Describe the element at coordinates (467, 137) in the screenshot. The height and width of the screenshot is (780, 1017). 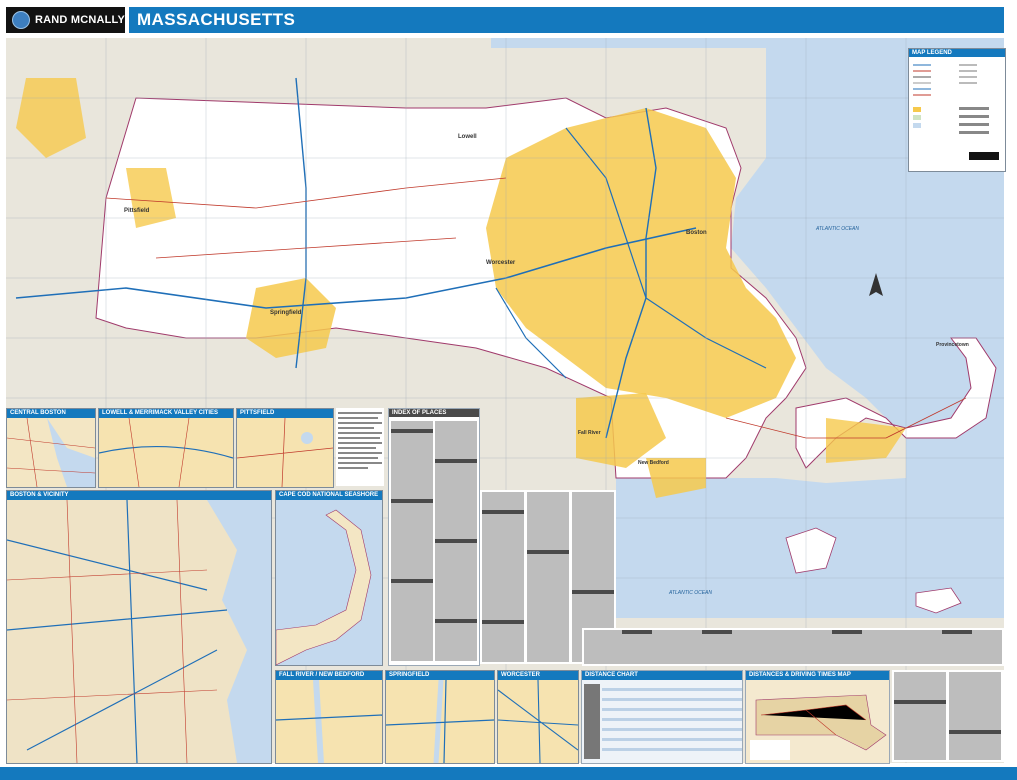
I see `city-label: Lowell` at that location.